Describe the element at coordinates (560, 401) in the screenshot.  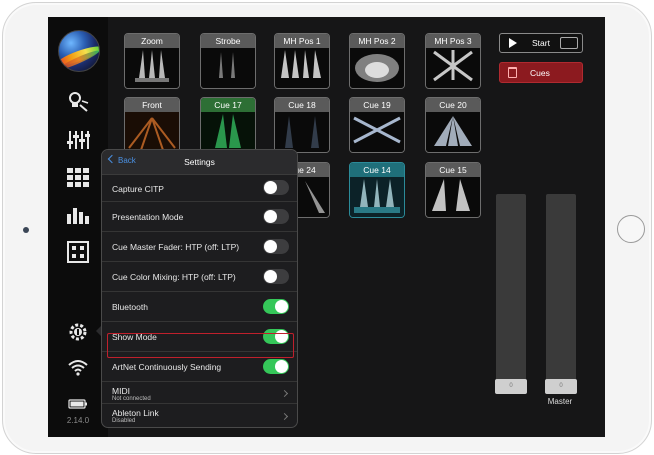
I see `master-label: Master` at that location.